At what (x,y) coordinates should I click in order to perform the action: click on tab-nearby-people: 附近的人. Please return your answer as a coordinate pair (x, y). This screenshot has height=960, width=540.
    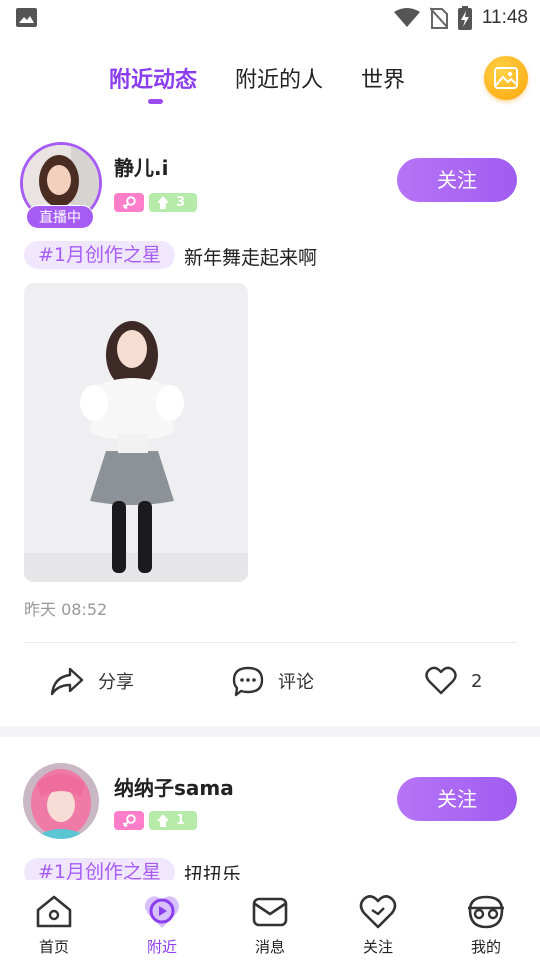
    Looking at the image, I should click on (279, 78).